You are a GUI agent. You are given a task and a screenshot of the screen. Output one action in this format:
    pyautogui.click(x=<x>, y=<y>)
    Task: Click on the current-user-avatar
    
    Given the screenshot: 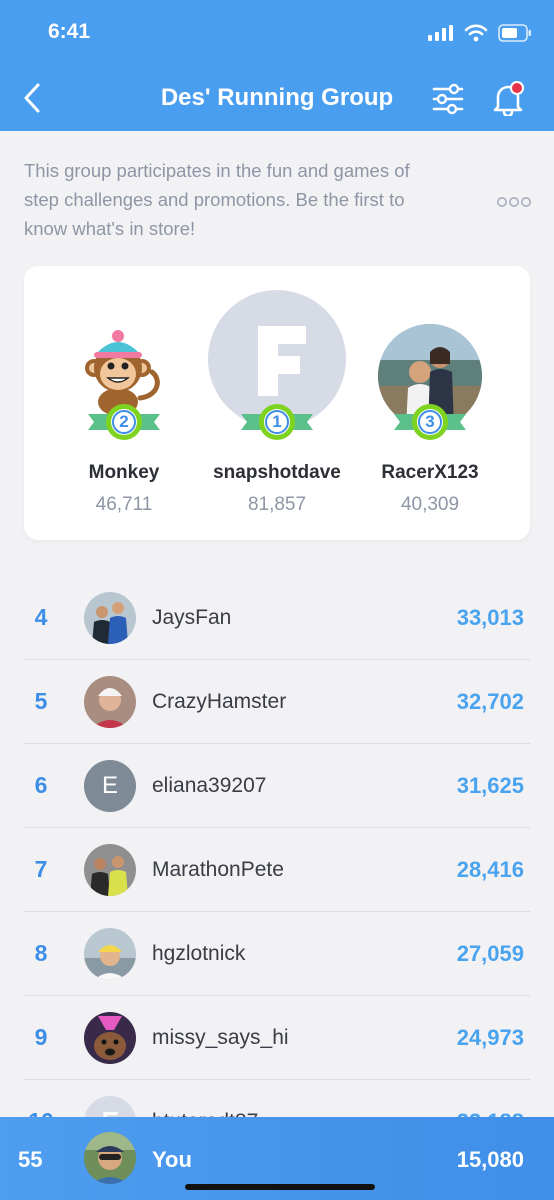 What is the action you would take?
    pyautogui.click(x=110, y=1158)
    